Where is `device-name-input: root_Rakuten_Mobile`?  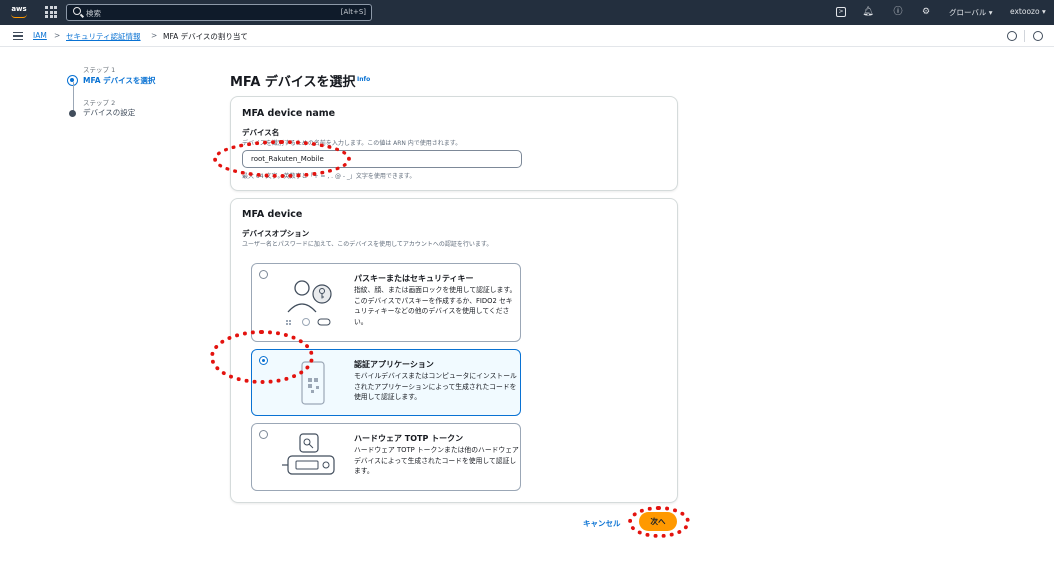
device-name-input: root_Rakuten_Mobile is located at coordinates (382, 159).